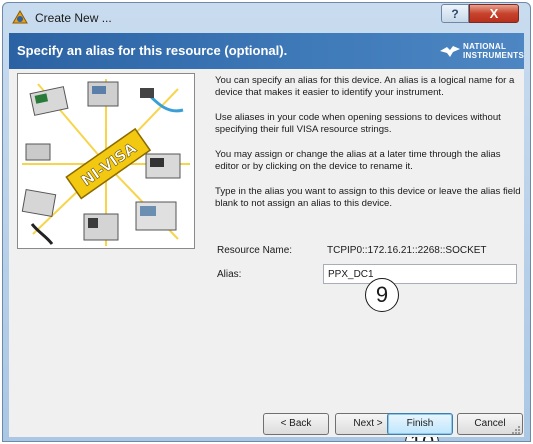 Image resolution: width=533 pixels, height=444 pixels. I want to click on ni-visa-illustration: NI-VISA, so click(106, 161).